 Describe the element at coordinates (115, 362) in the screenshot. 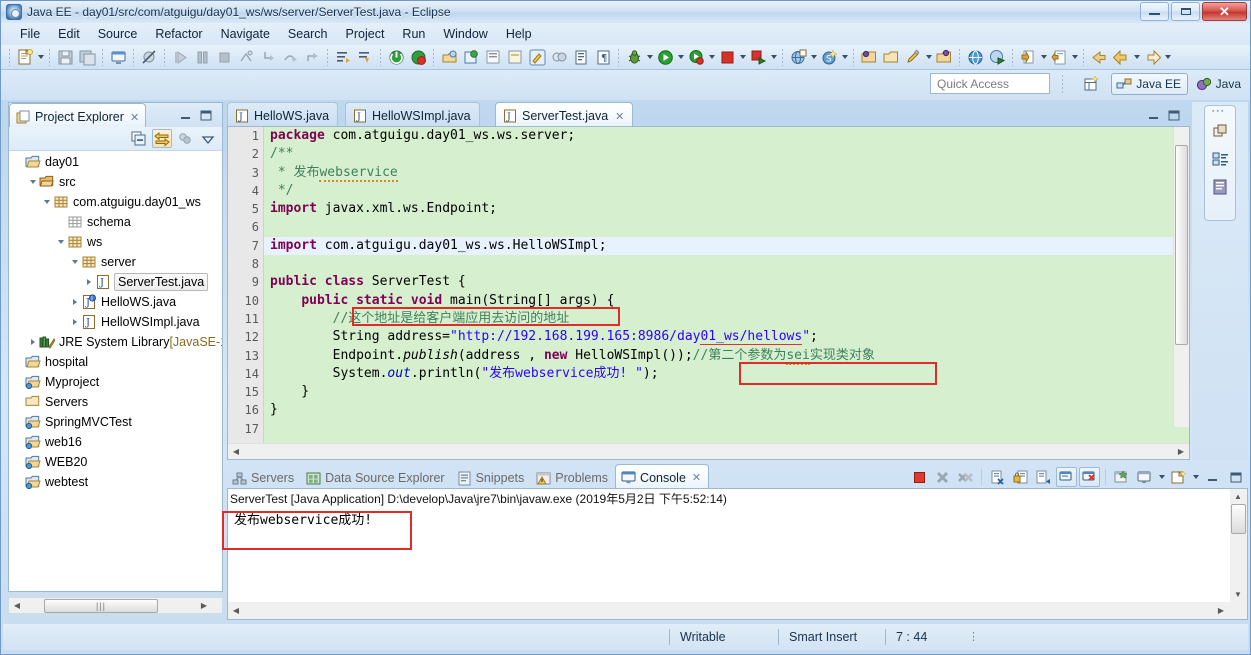

I see `tree-item-hospital: hospital` at that location.